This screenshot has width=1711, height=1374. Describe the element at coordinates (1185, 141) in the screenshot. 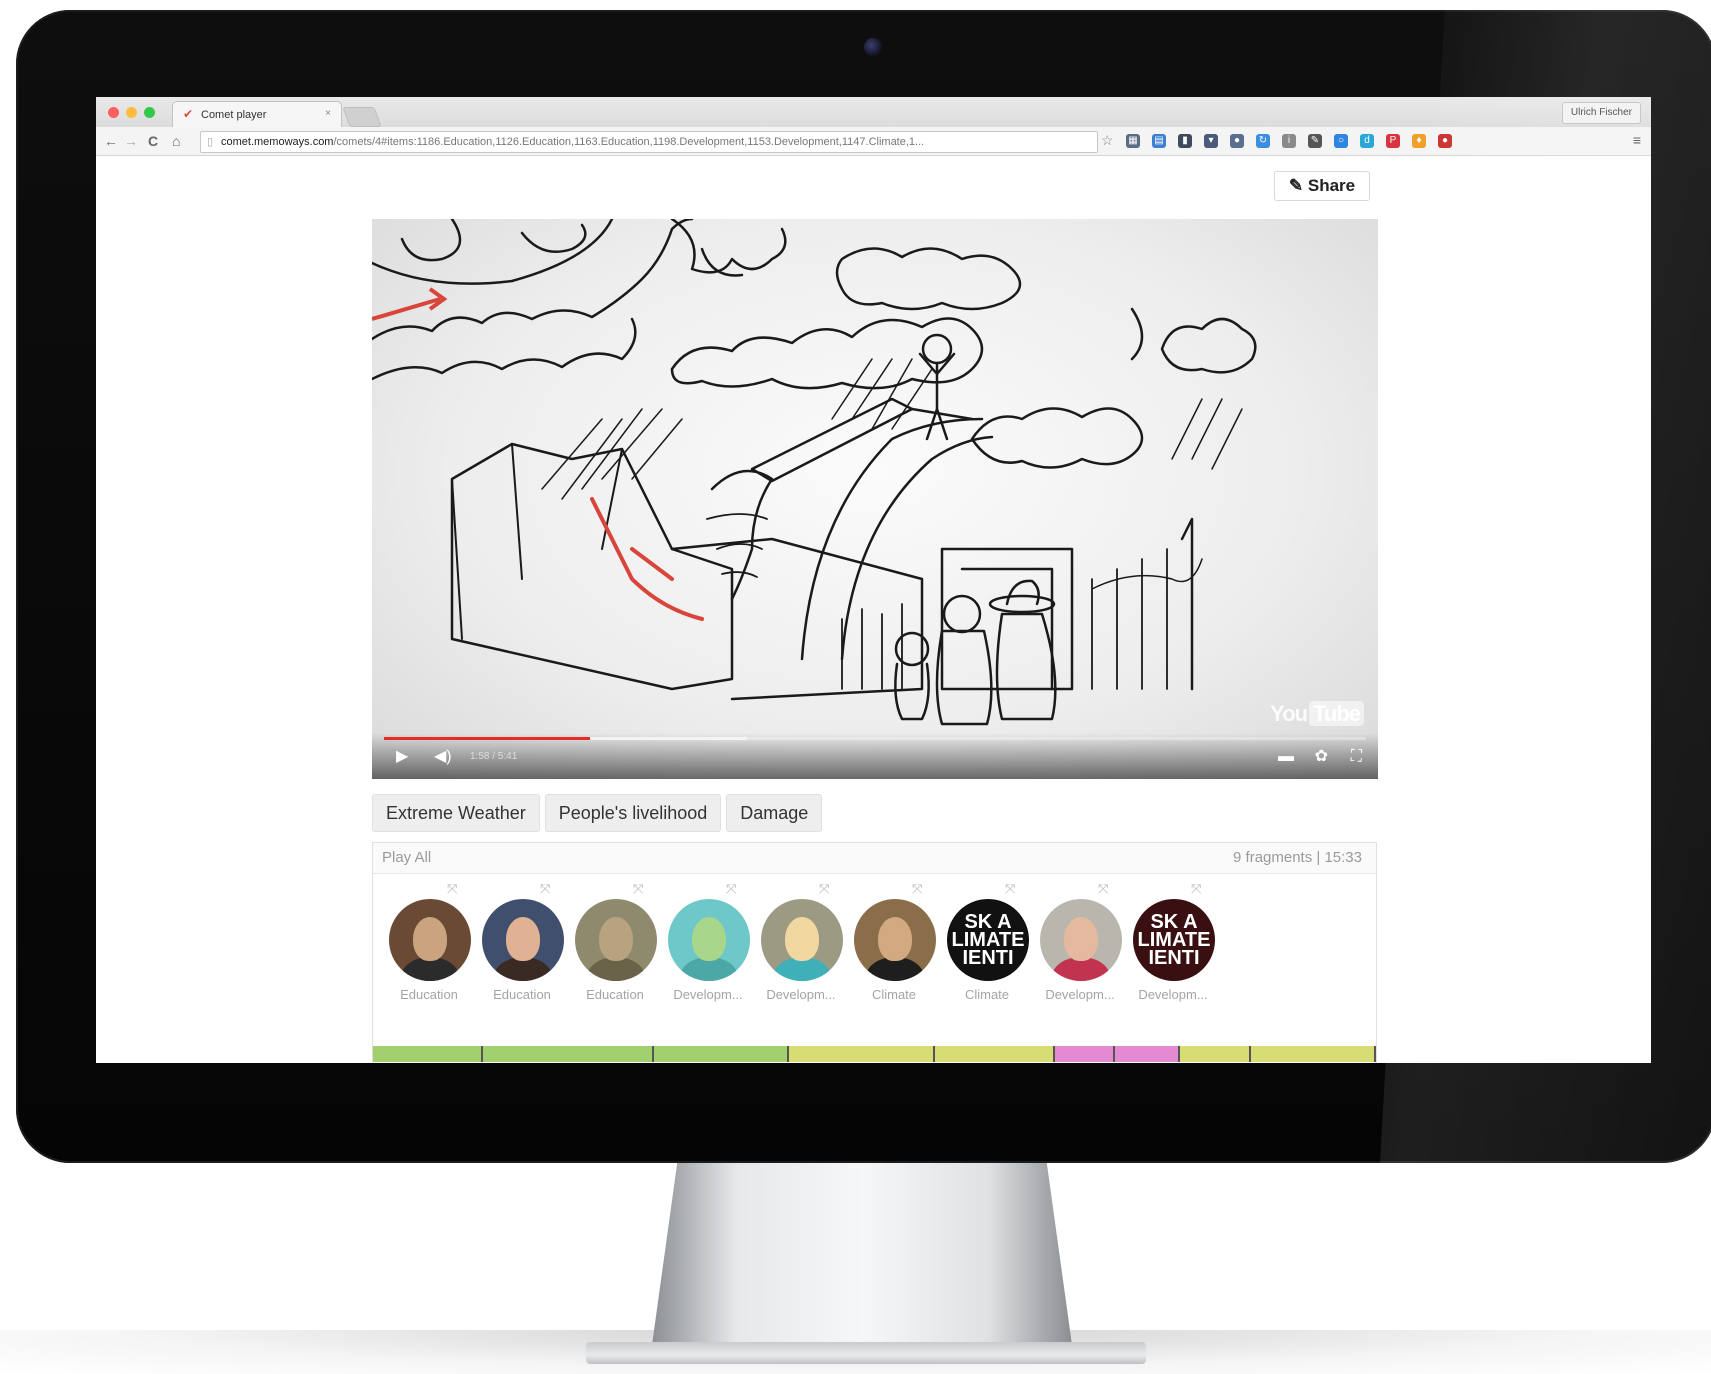

I see `extension-bookmark-icon: ▮` at that location.